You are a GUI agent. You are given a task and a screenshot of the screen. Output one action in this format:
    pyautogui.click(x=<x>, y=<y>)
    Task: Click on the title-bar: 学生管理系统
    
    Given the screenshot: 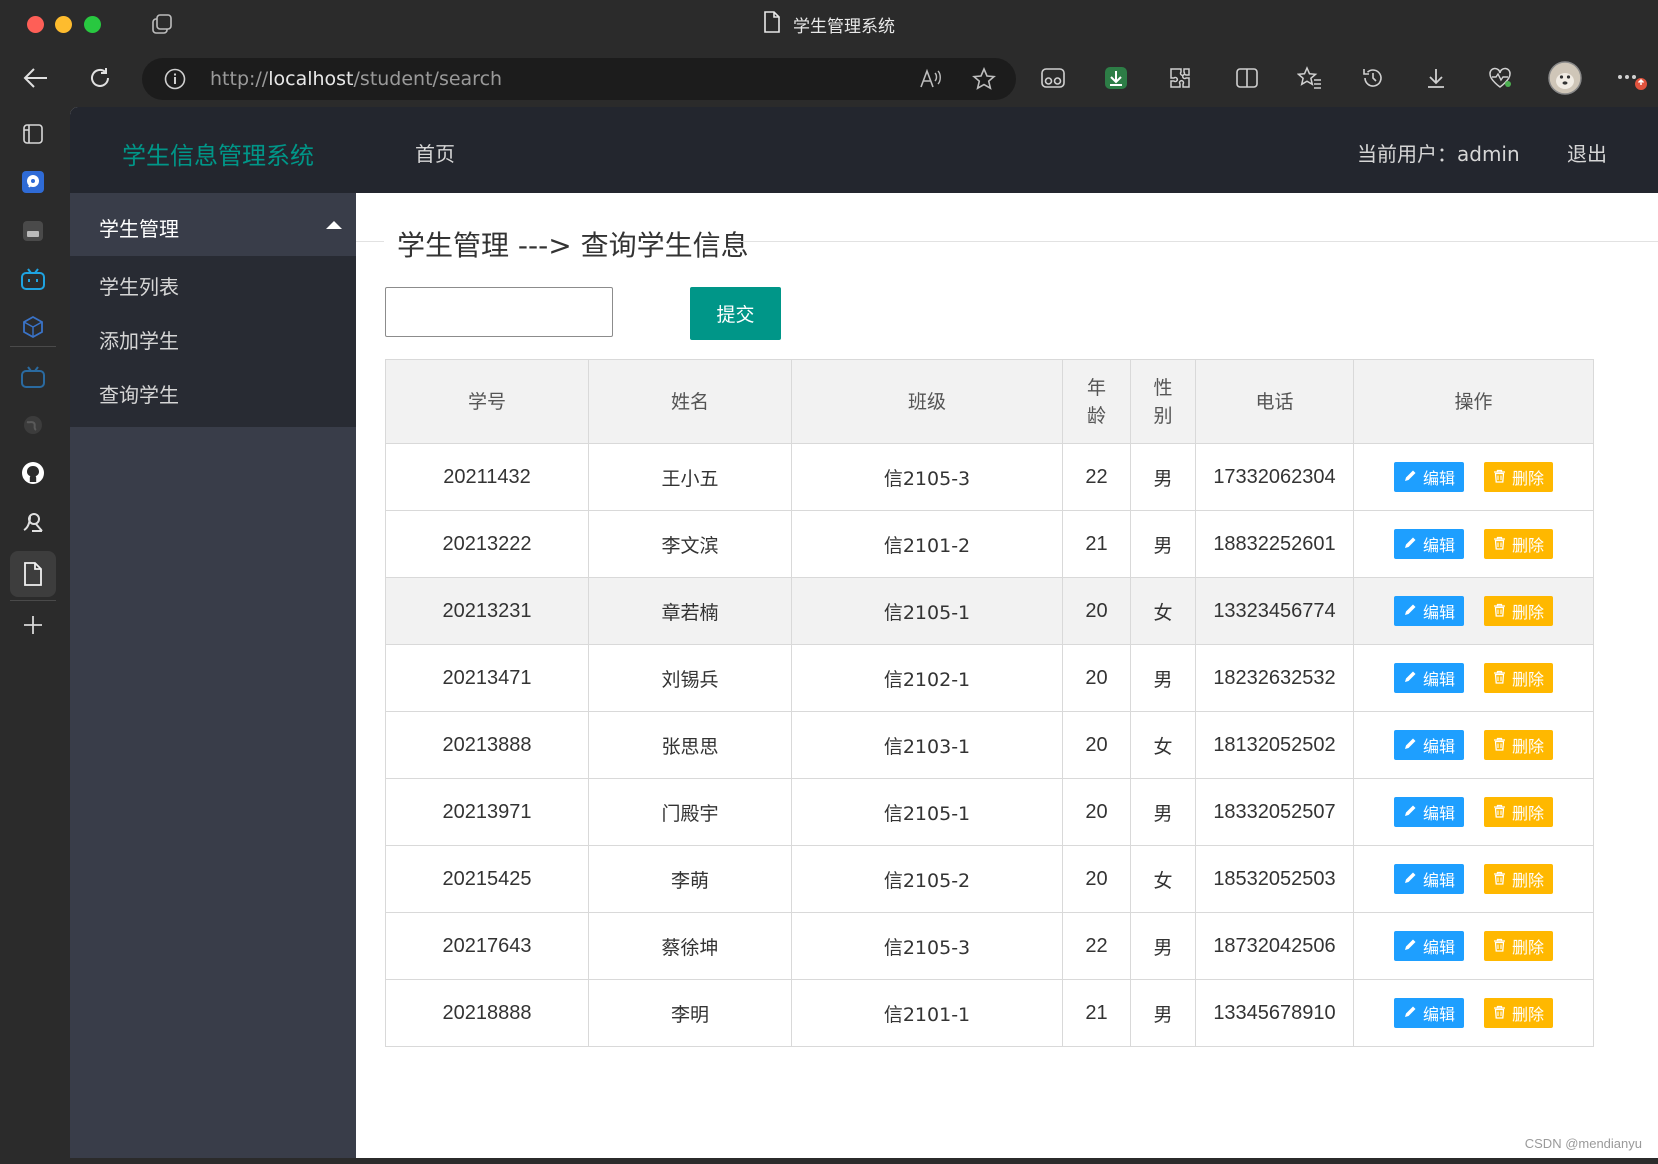 What is the action you would take?
    pyautogui.click(x=829, y=24)
    